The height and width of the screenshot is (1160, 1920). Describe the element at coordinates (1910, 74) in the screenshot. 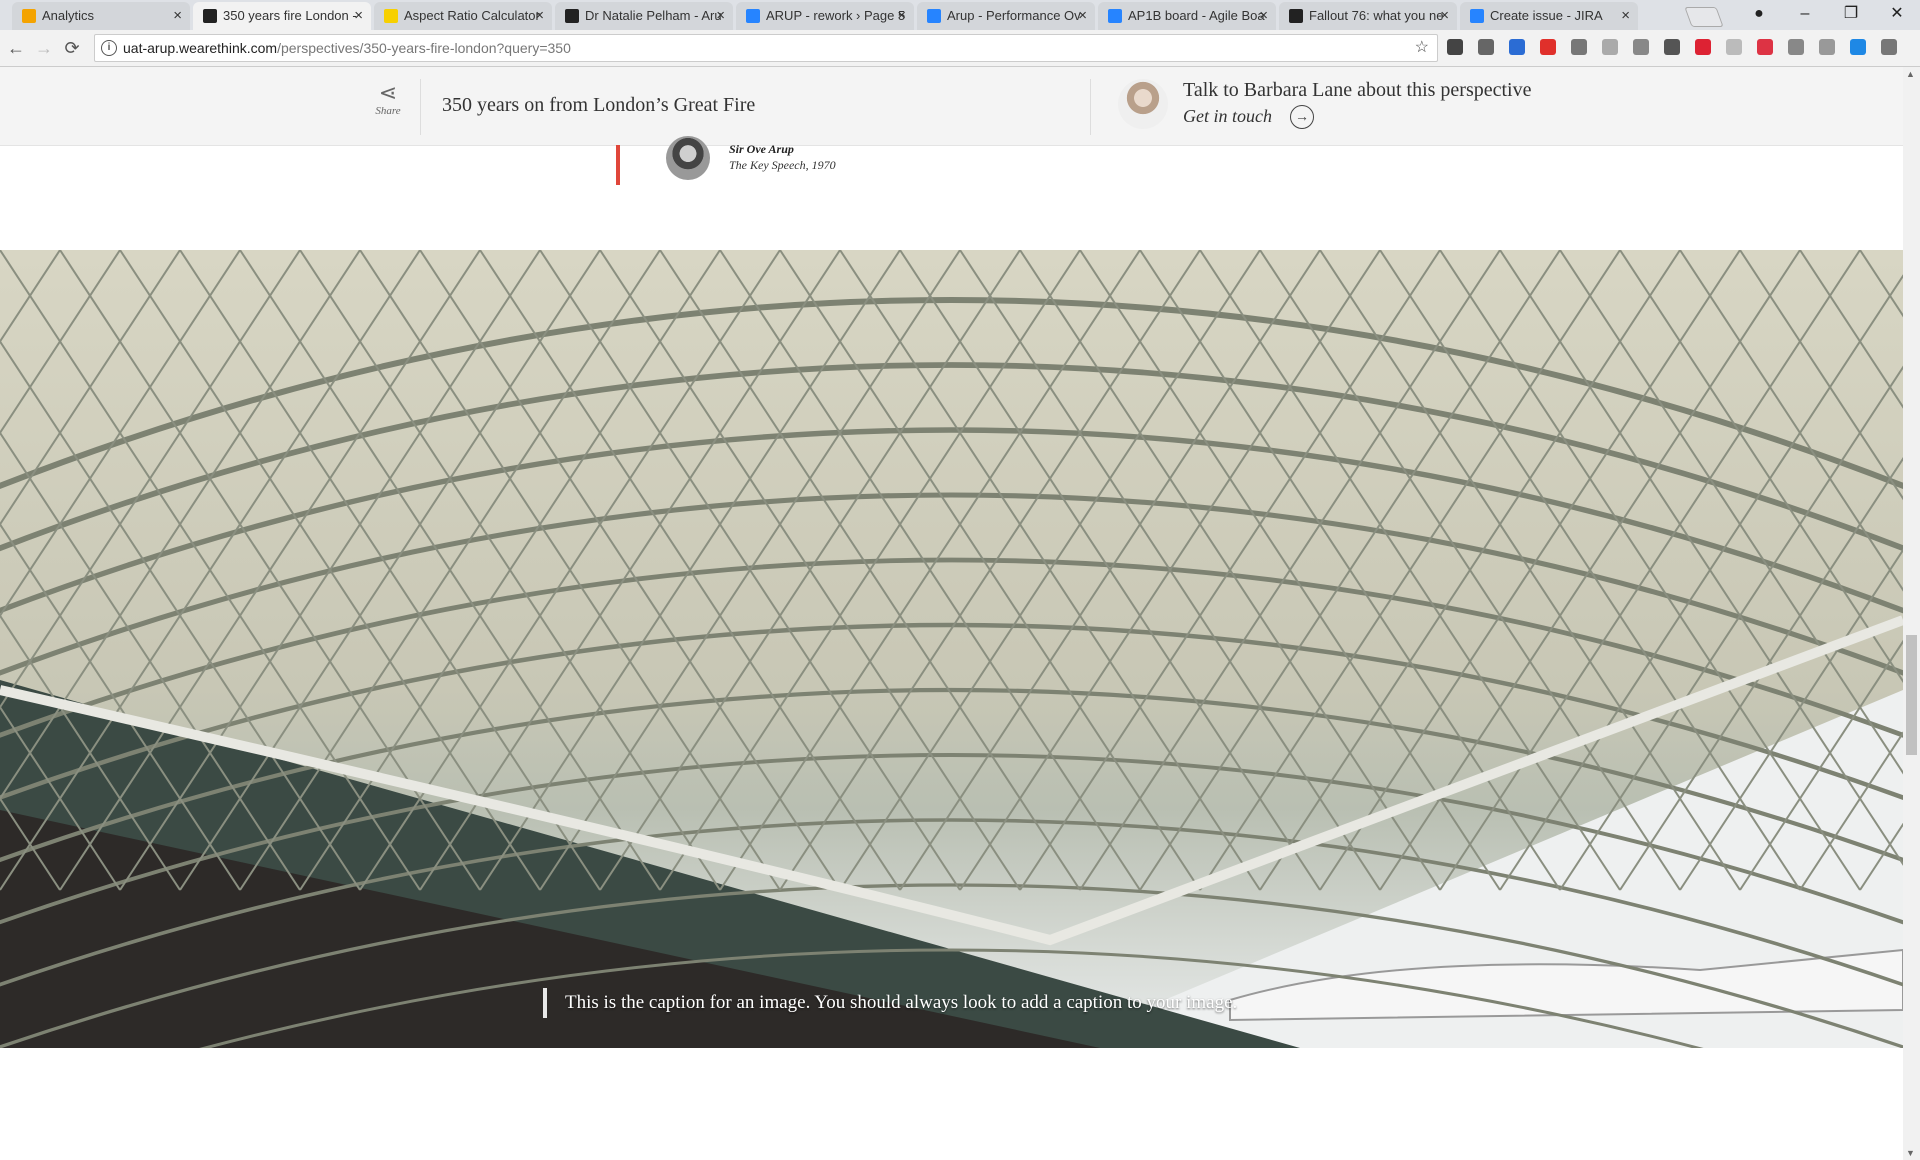

I see `scroll-up-icon: ▲` at that location.